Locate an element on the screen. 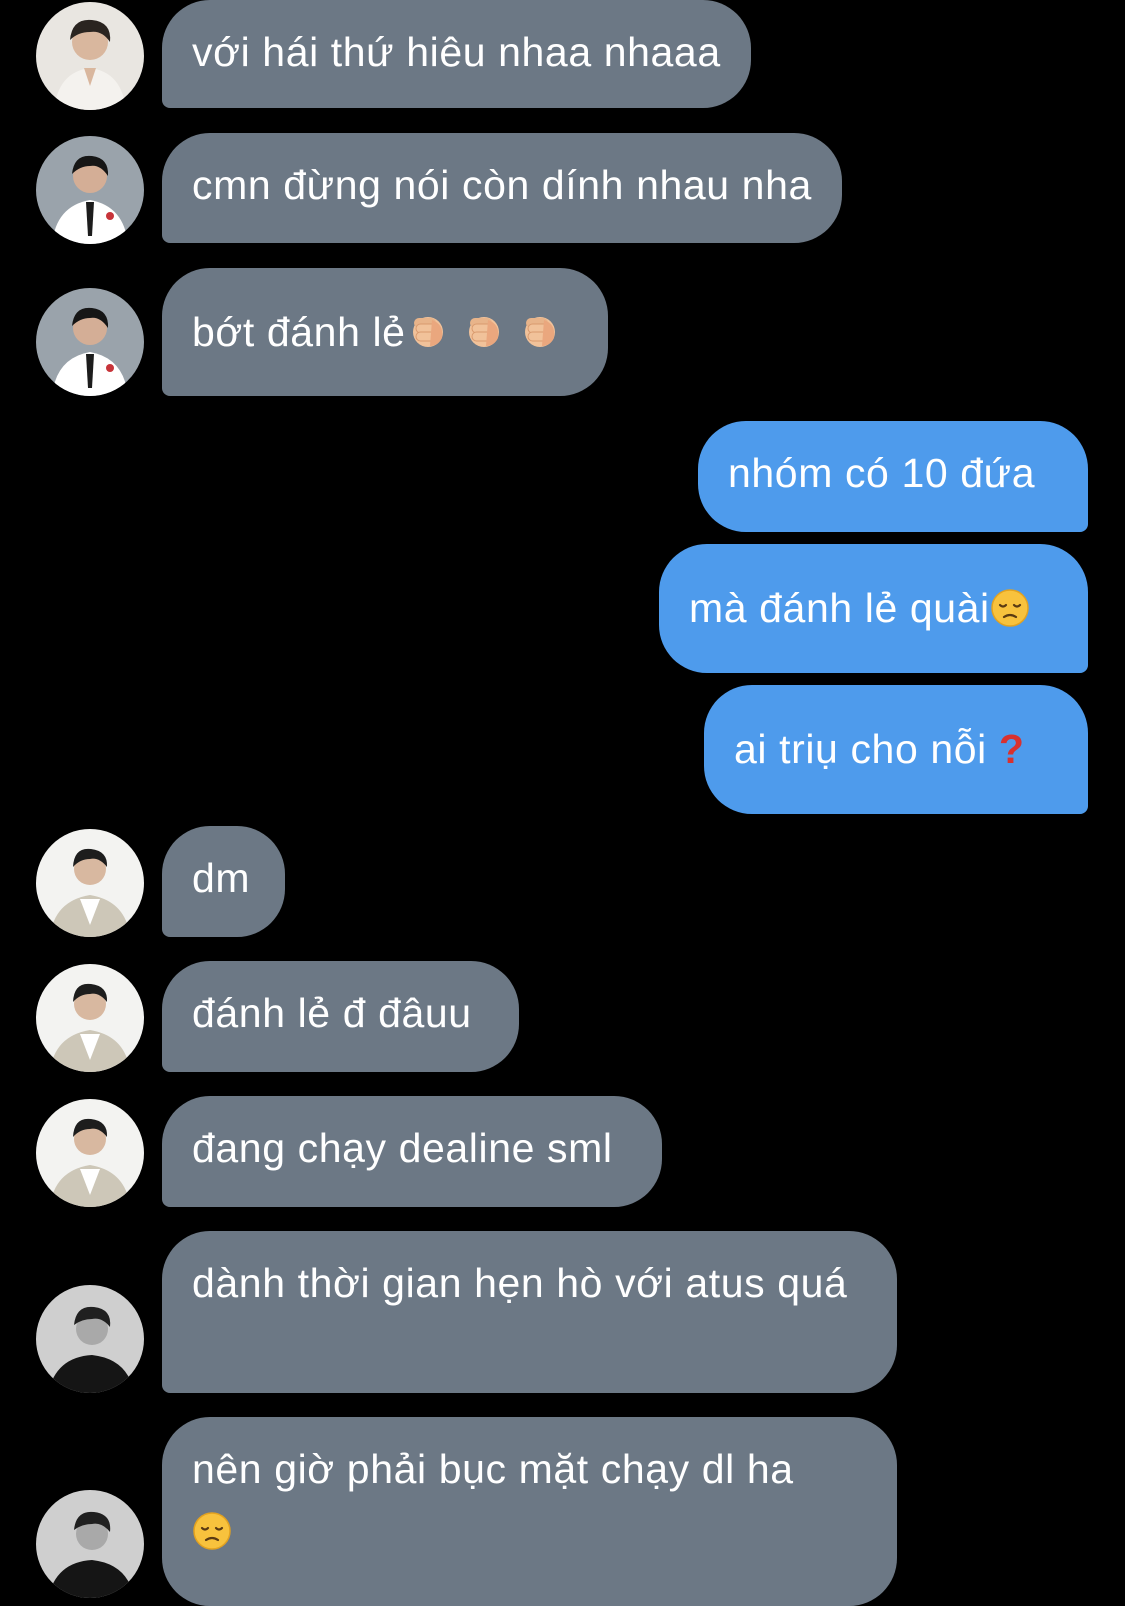 This screenshot has height=1606, width=1125. message-bubble-incoming: đánh lẻ đ đâuu is located at coordinates (340, 1016).